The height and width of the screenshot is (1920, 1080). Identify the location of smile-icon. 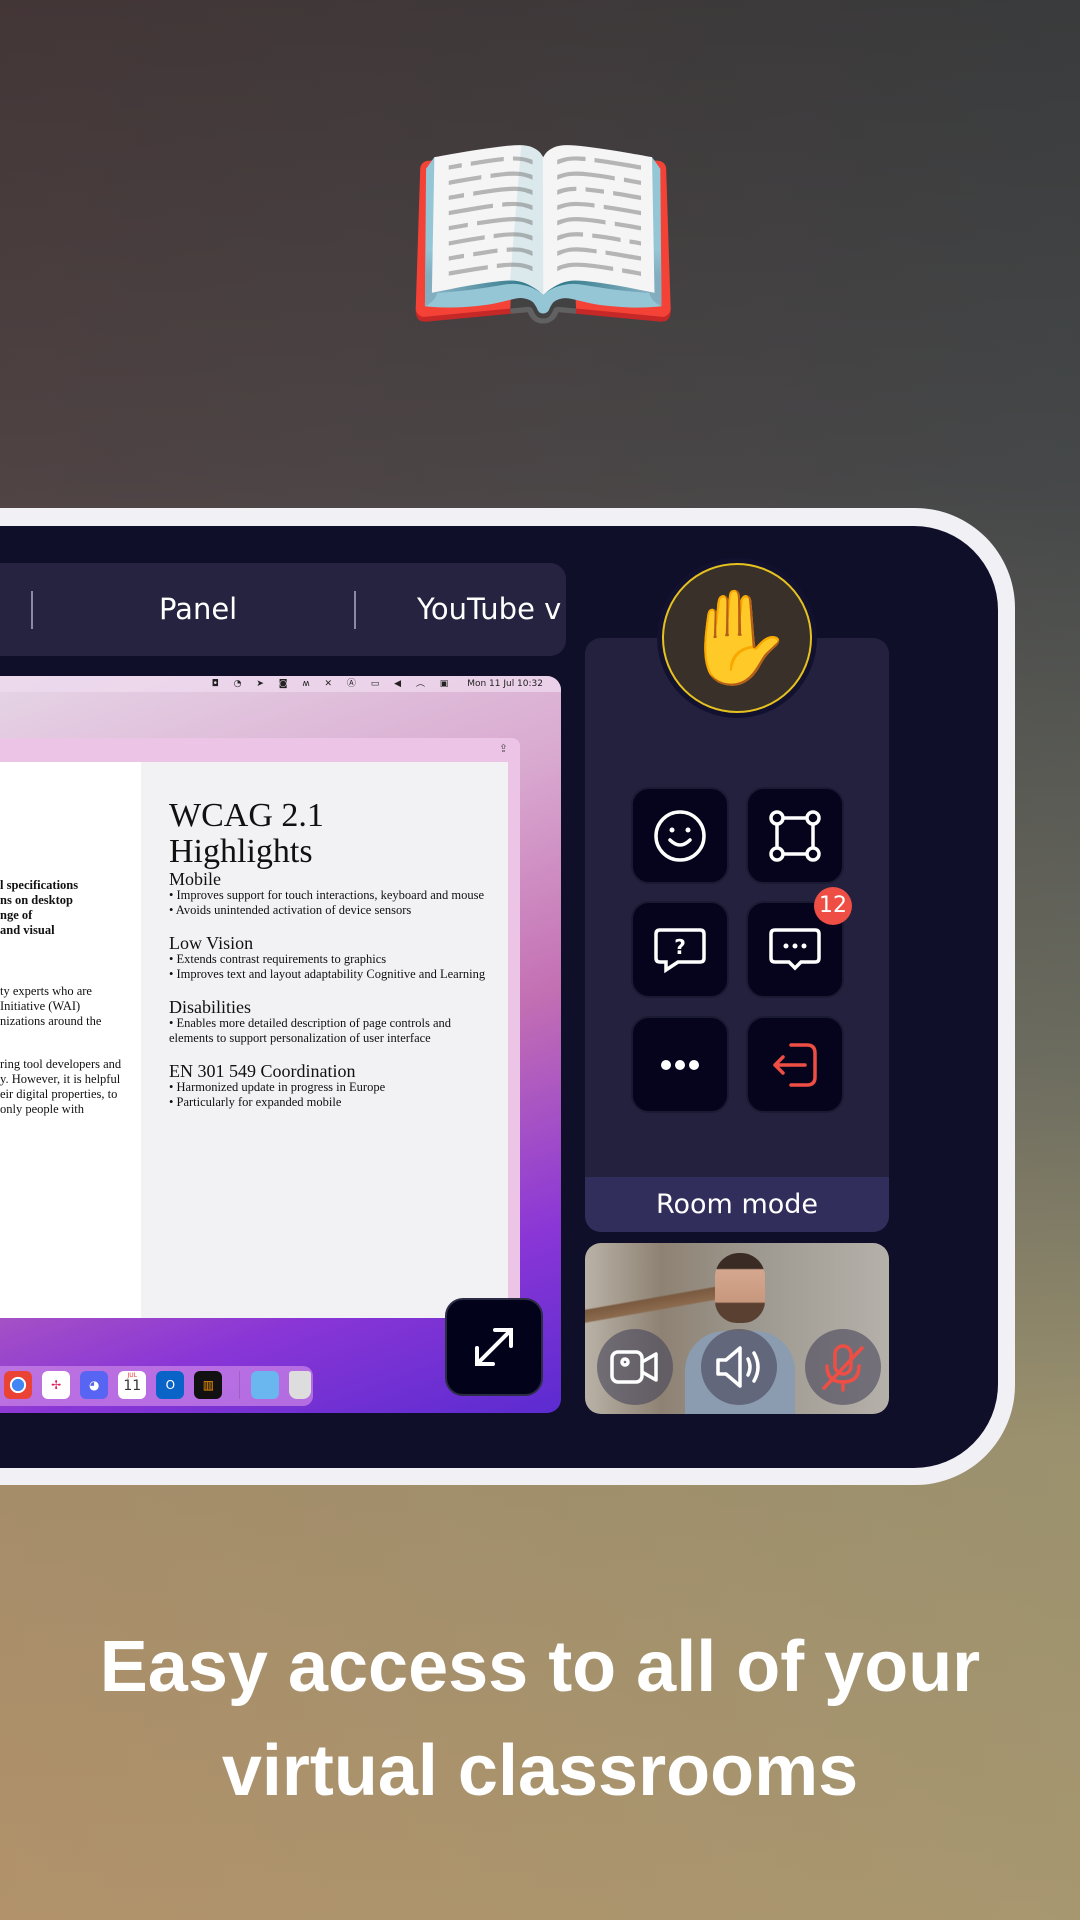
(680, 835).